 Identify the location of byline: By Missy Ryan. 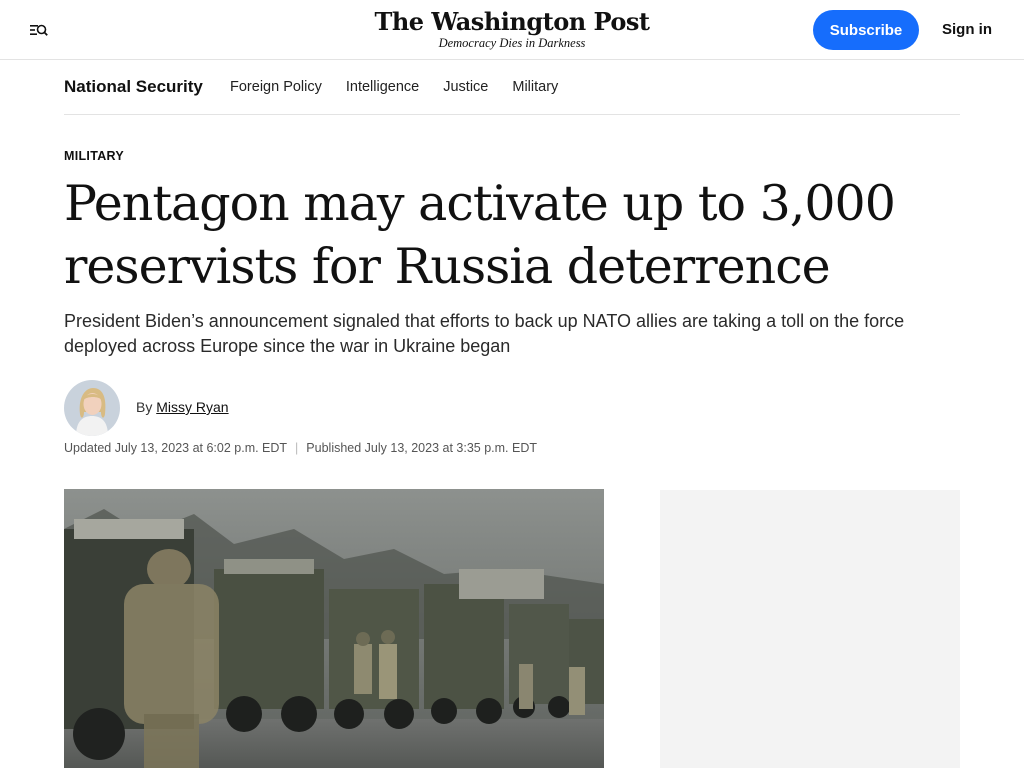
(182, 407).